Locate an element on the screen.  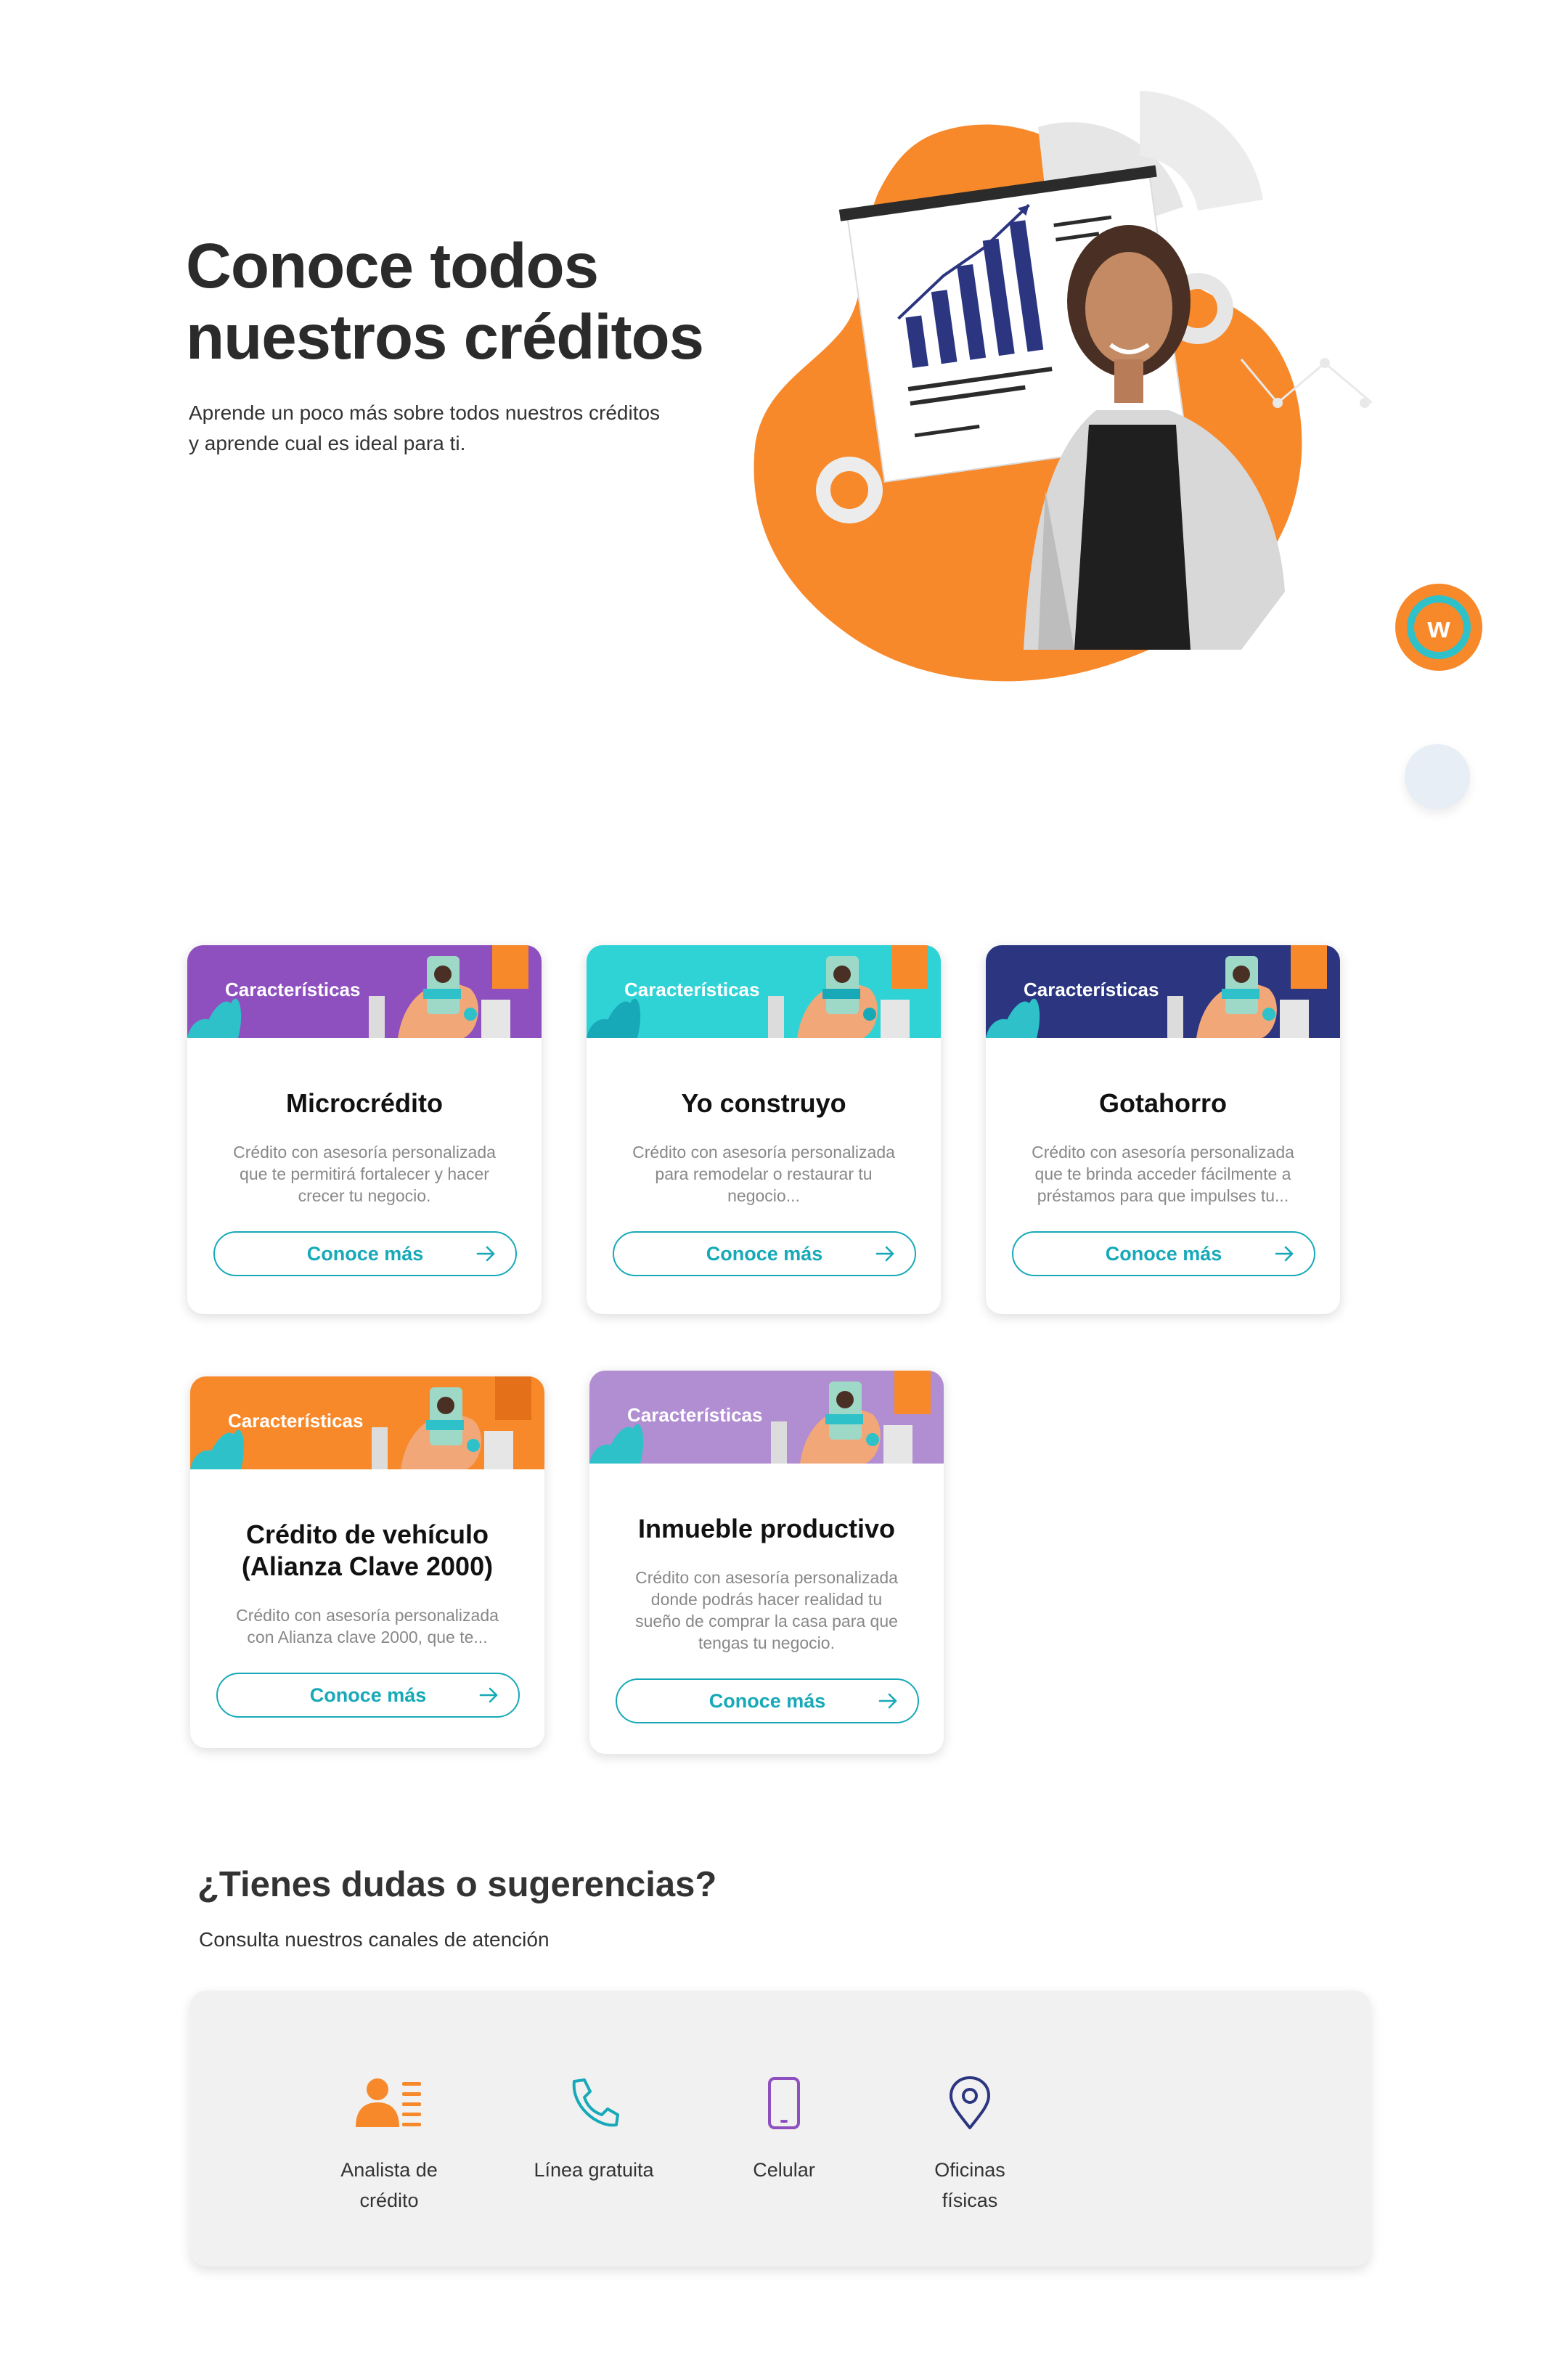
card-title: Gotahorro is located at coordinates (1163, 1103).